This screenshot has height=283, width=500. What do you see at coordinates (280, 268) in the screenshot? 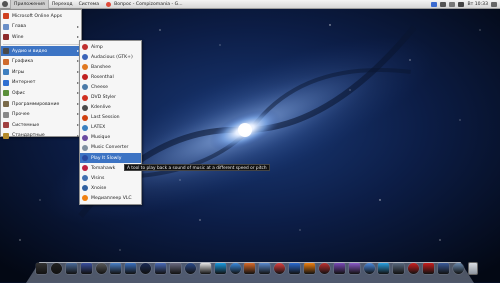
I see `chrome-icon` at bounding box center [280, 268].